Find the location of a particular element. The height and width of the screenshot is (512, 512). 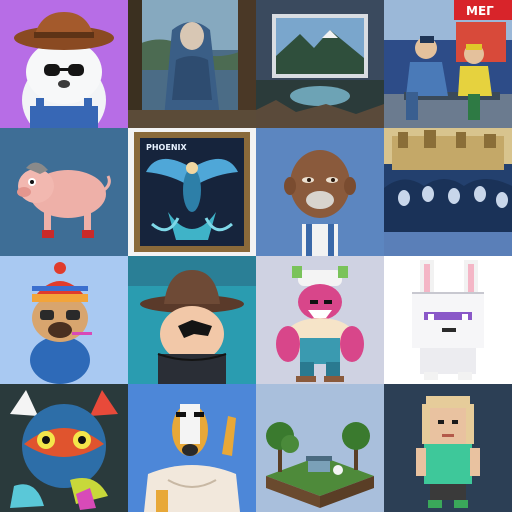

psychedelic-cat-image is located at coordinates (64, 448).